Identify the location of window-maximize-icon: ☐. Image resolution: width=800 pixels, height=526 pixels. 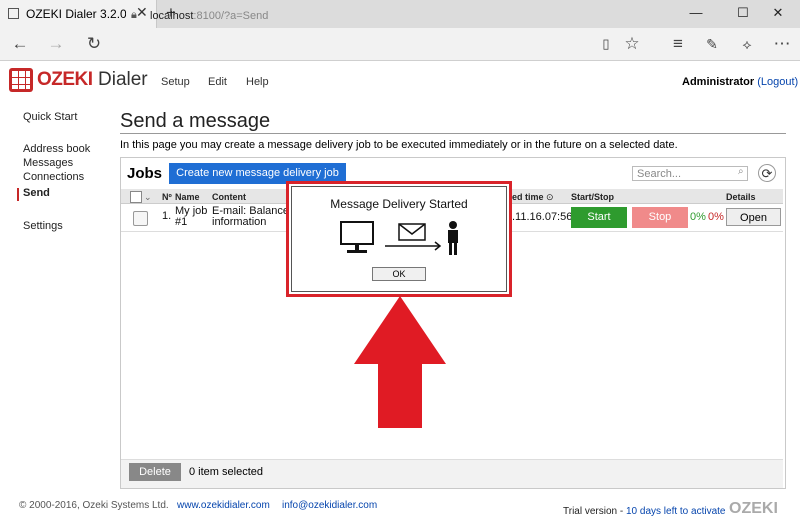
(743, 13).